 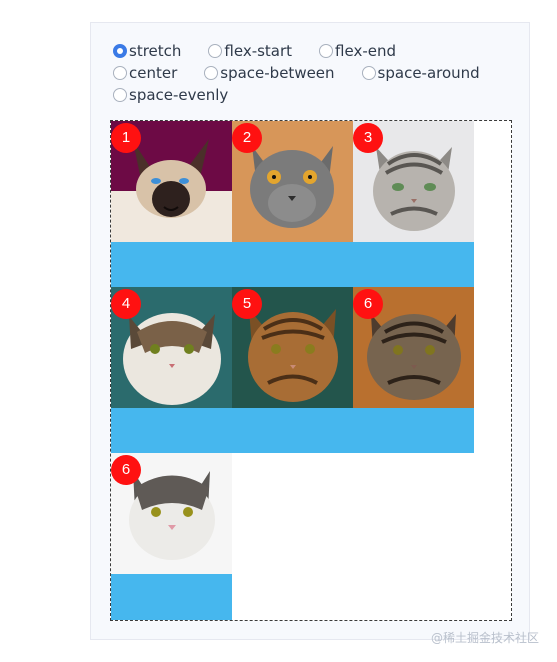 I want to click on radio-space-evenly: space-evenly, so click(x=170, y=95).